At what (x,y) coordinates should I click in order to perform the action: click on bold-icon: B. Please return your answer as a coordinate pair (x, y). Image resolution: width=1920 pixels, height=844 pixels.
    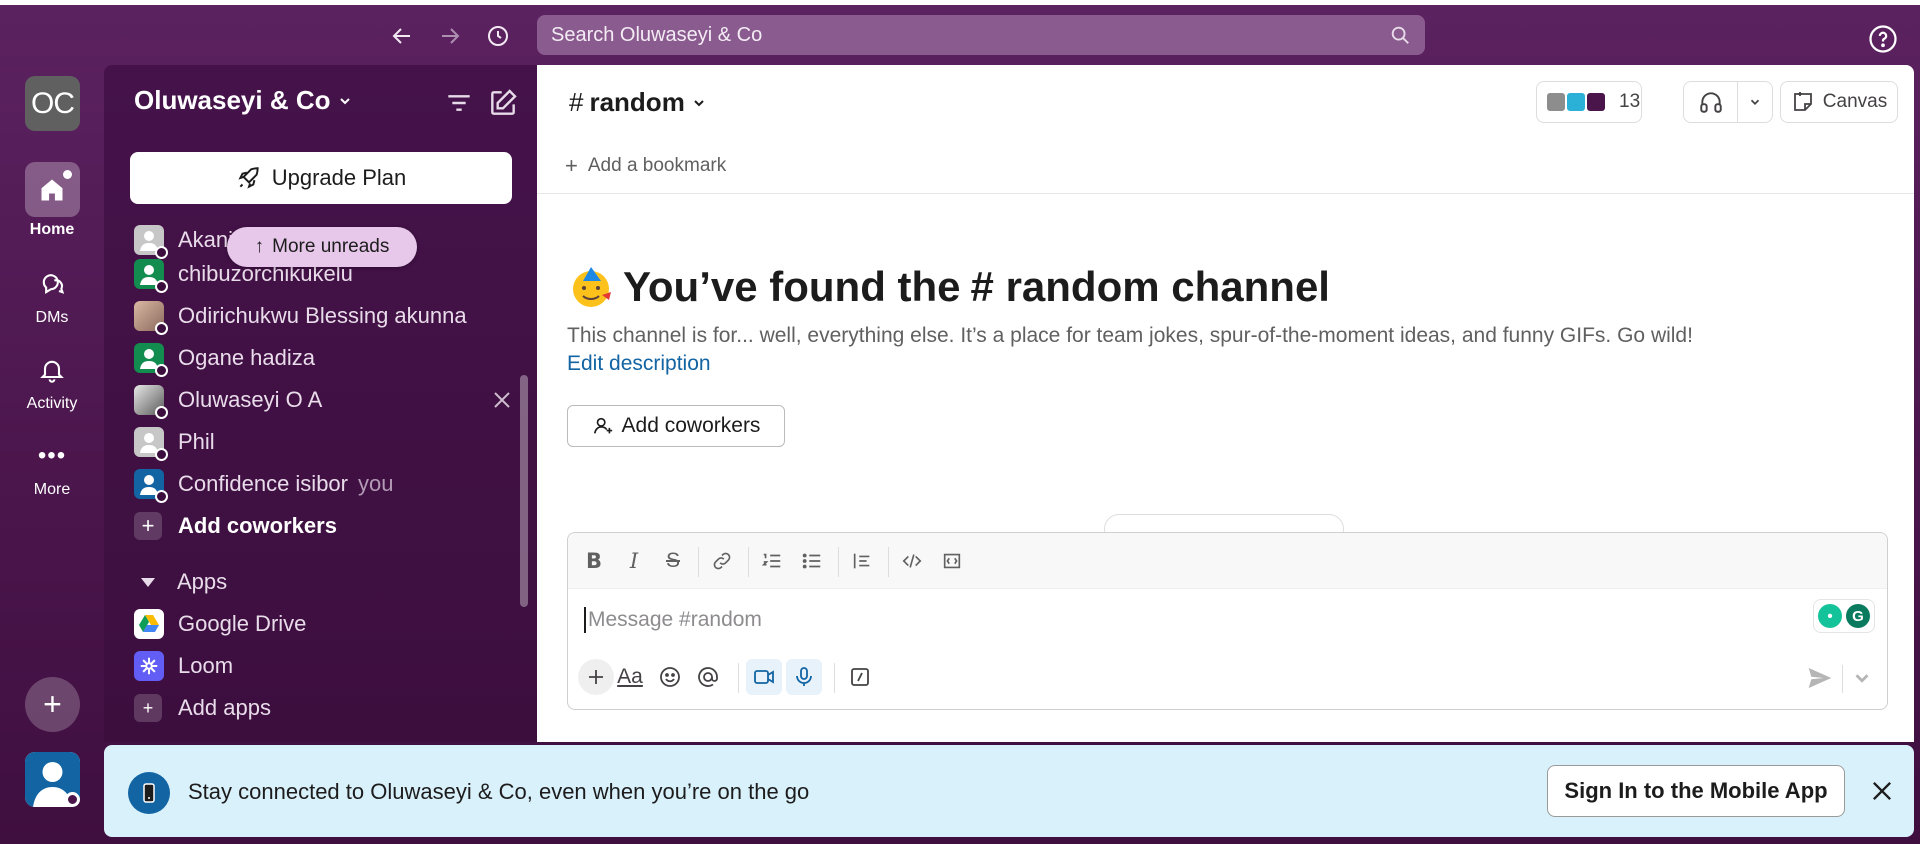
    Looking at the image, I should click on (594, 561).